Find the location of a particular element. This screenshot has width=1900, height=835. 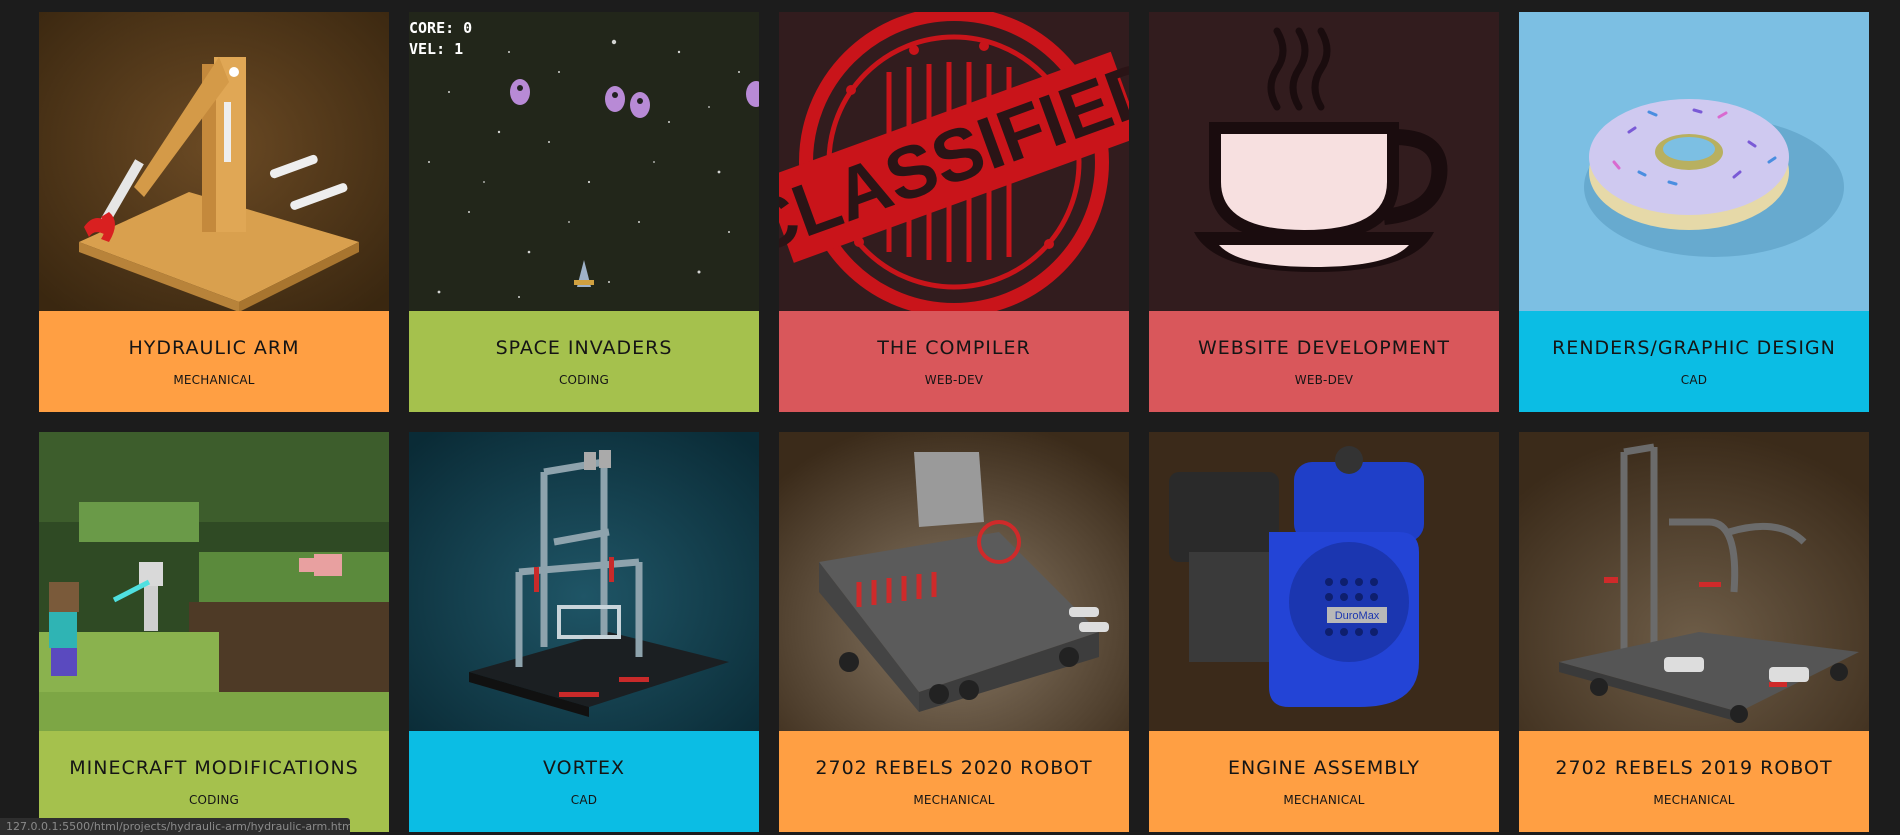

project-caption: RENDERS/GRAPHIC DESIGN CAD is located at coordinates (1694, 361).